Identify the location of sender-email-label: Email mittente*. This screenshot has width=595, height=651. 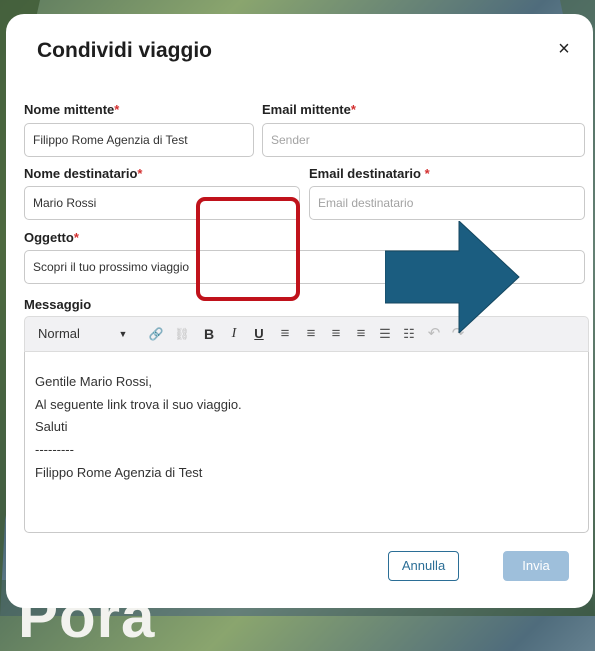
(309, 109).